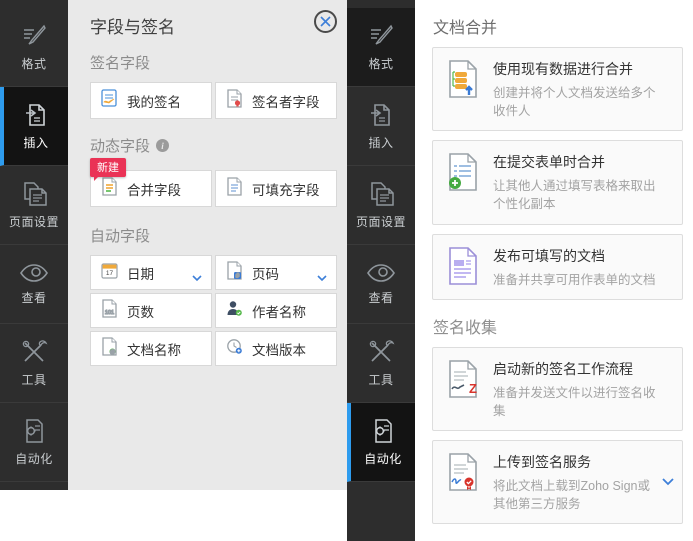 Image resolution: width=693 pixels, height=541 pixels. What do you see at coordinates (465, 28) in the screenshot?
I see `document-merge-heading: 文档合并` at bounding box center [465, 28].